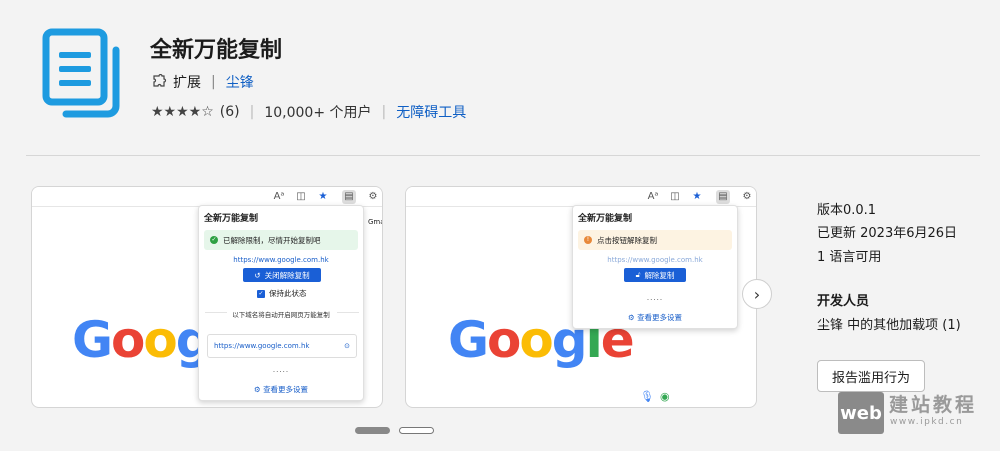 Image resolution: width=1000 pixels, height=451 pixels. I want to click on header-divider, so click(503, 155).